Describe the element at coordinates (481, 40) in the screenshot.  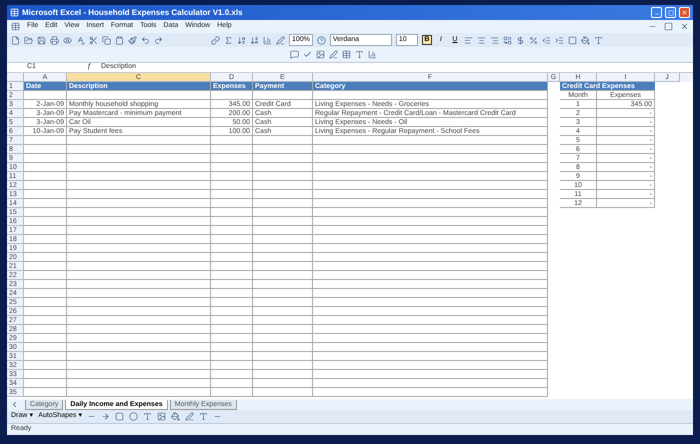
I see `align-center-icon` at that location.